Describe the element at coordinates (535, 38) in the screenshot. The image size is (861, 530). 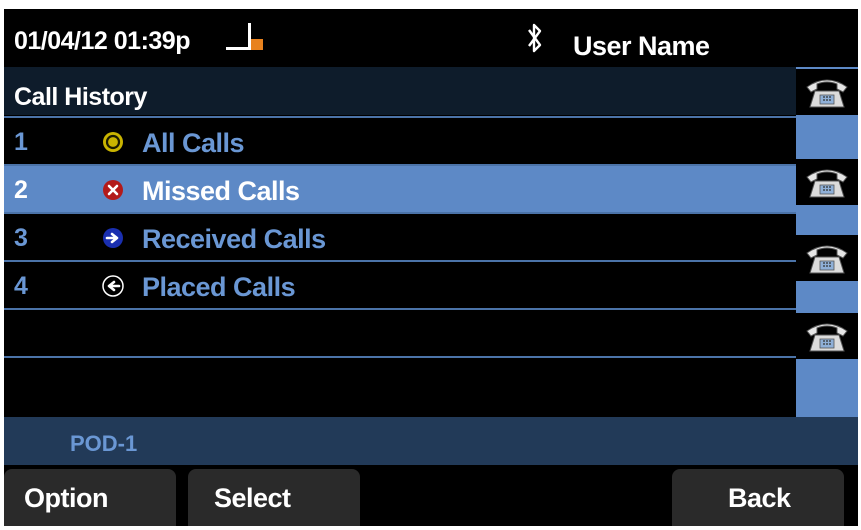
I see `bluetooth-icon` at that location.